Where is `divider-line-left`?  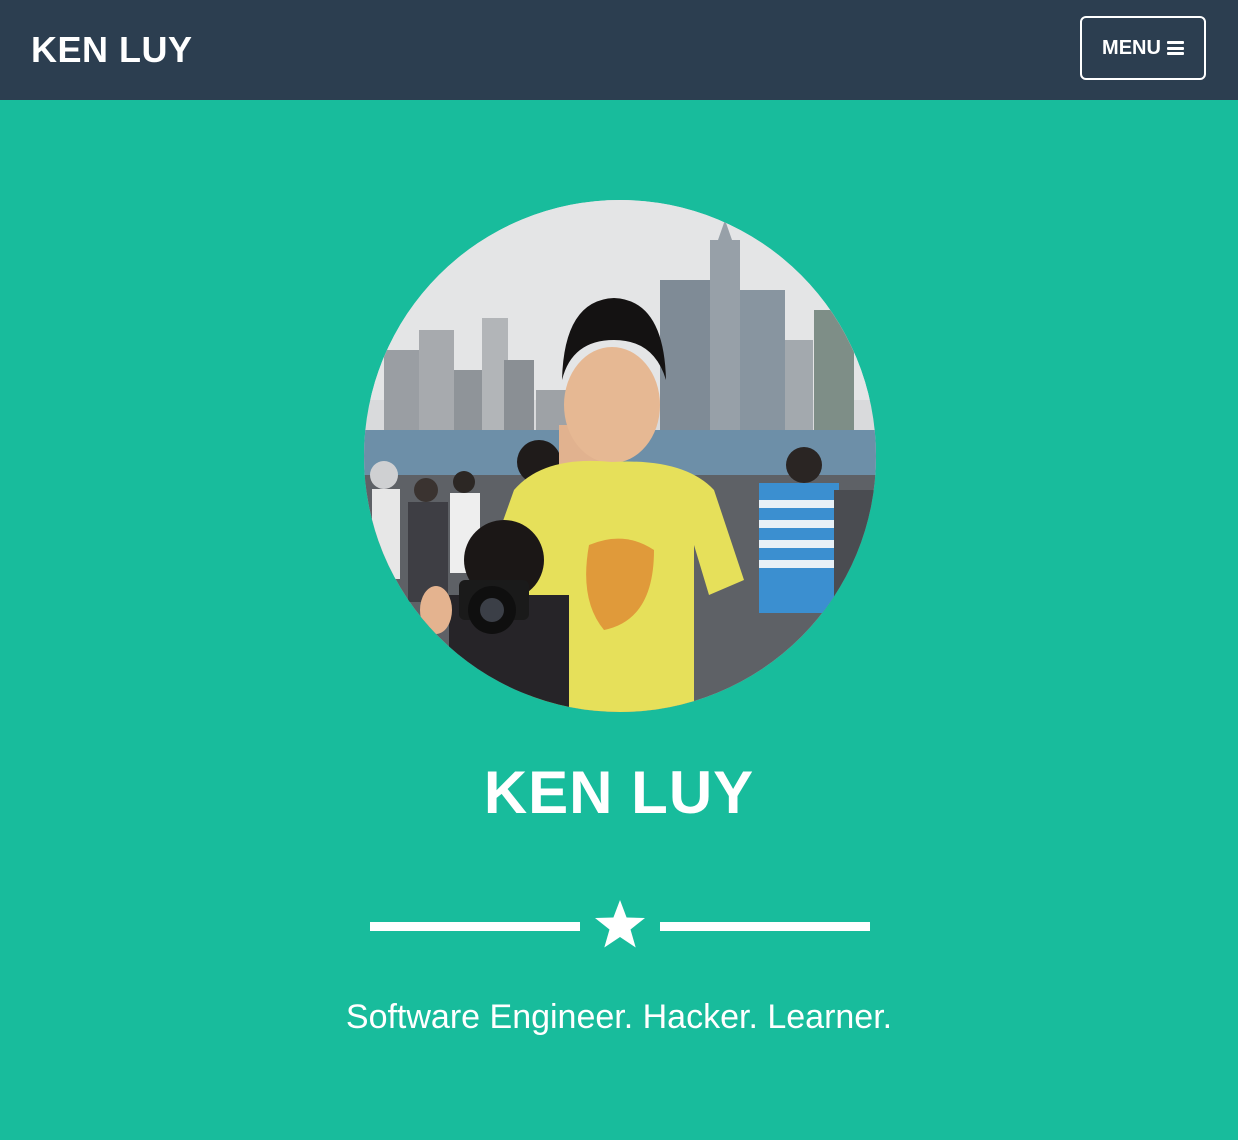 divider-line-left is located at coordinates (475, 926).